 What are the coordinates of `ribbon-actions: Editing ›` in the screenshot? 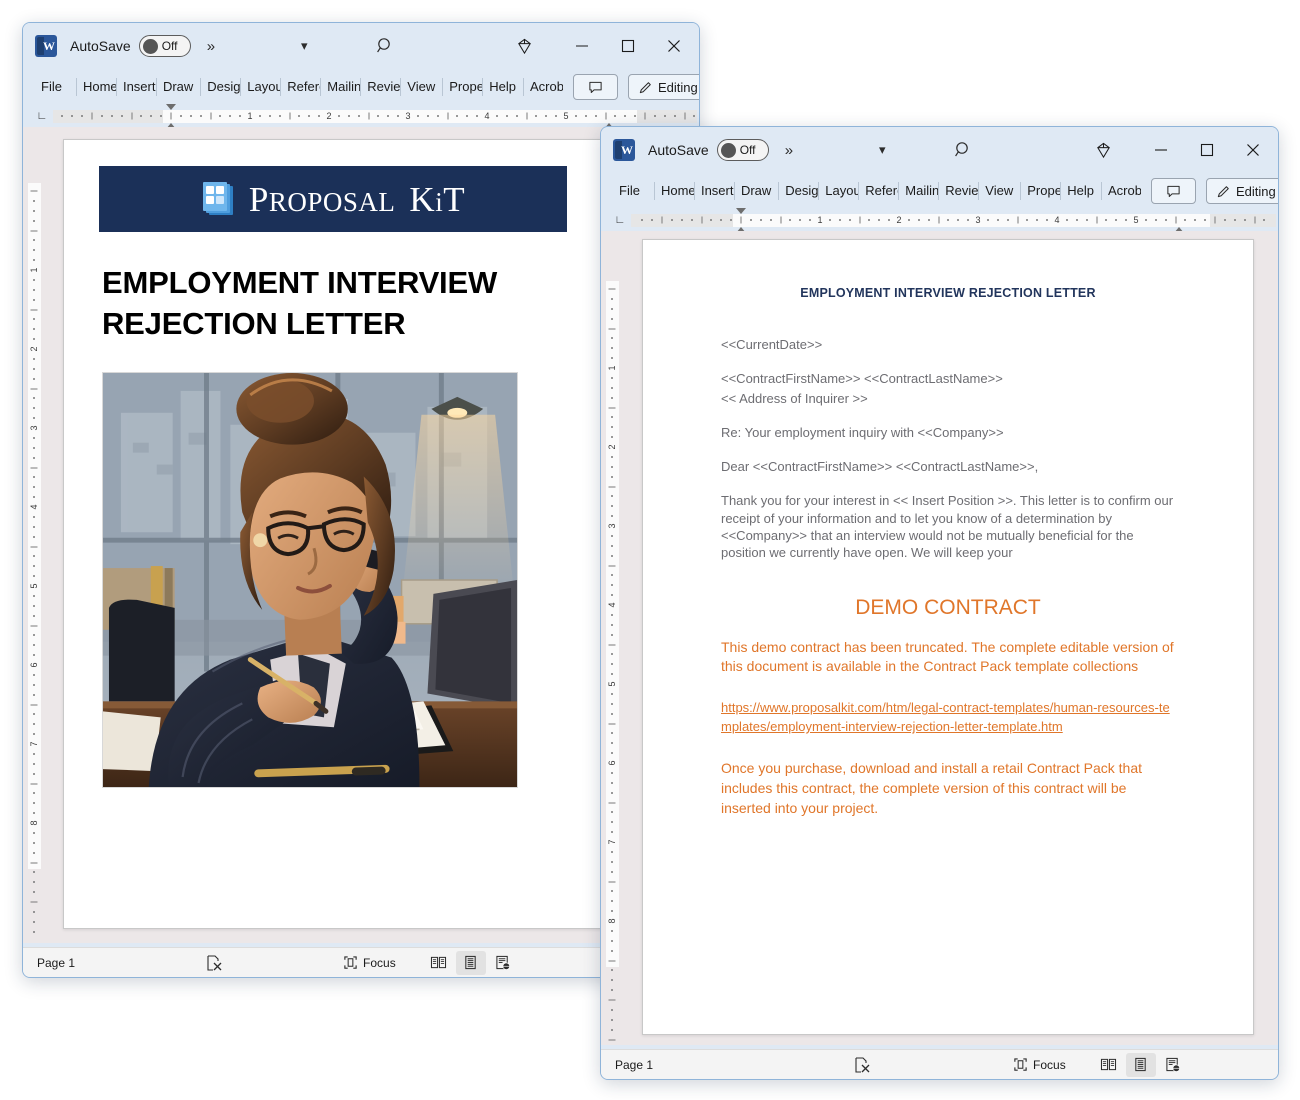 It's located at (1209, 191).